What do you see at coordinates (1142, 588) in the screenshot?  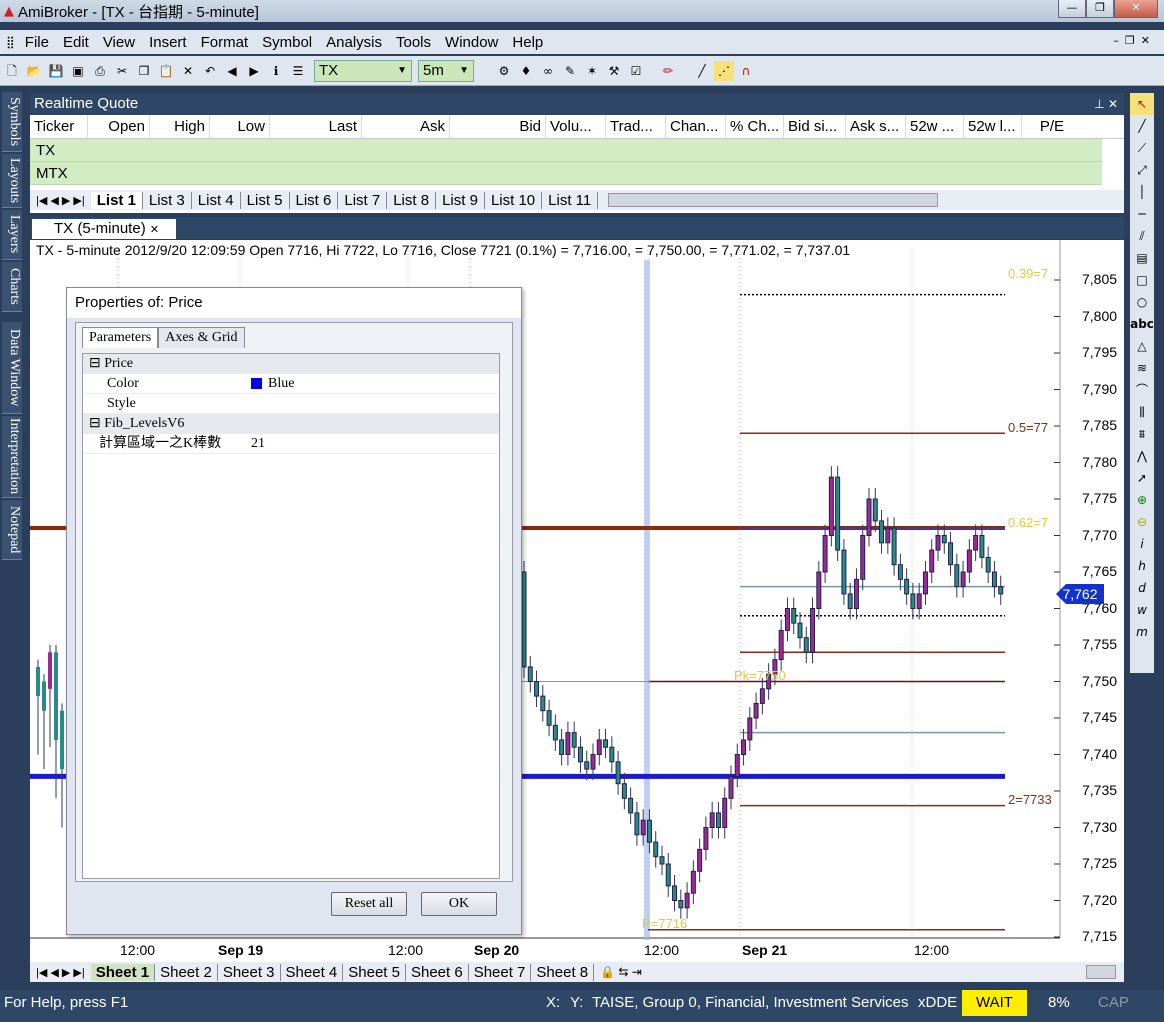 I see `interval-d-icon: d` at bounding box center [1142, 588].